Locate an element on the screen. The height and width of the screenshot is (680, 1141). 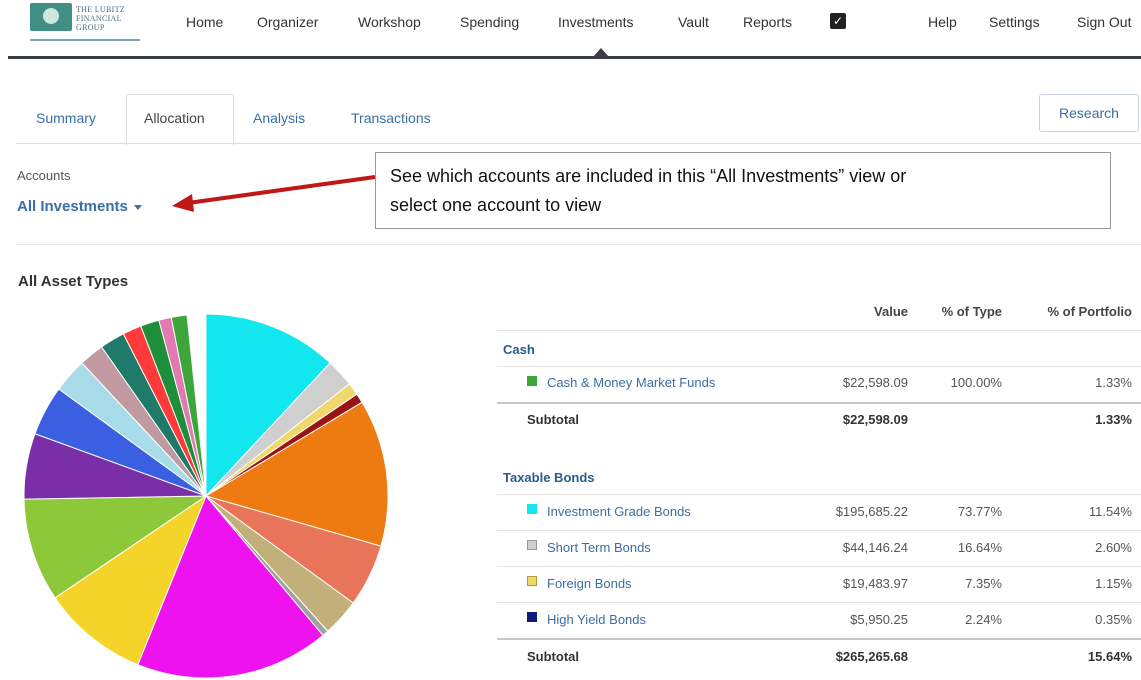
subtotal-pct-portfolio: 1.33% is located at coordinates (1113, 419).